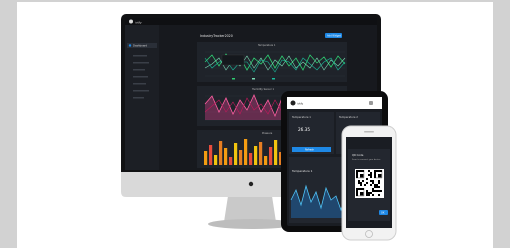  What do you see at coordinates (334, 36) in the screenshot?
I see `add-widget-button-label: Add Widget` at bounding box center [334, 36].